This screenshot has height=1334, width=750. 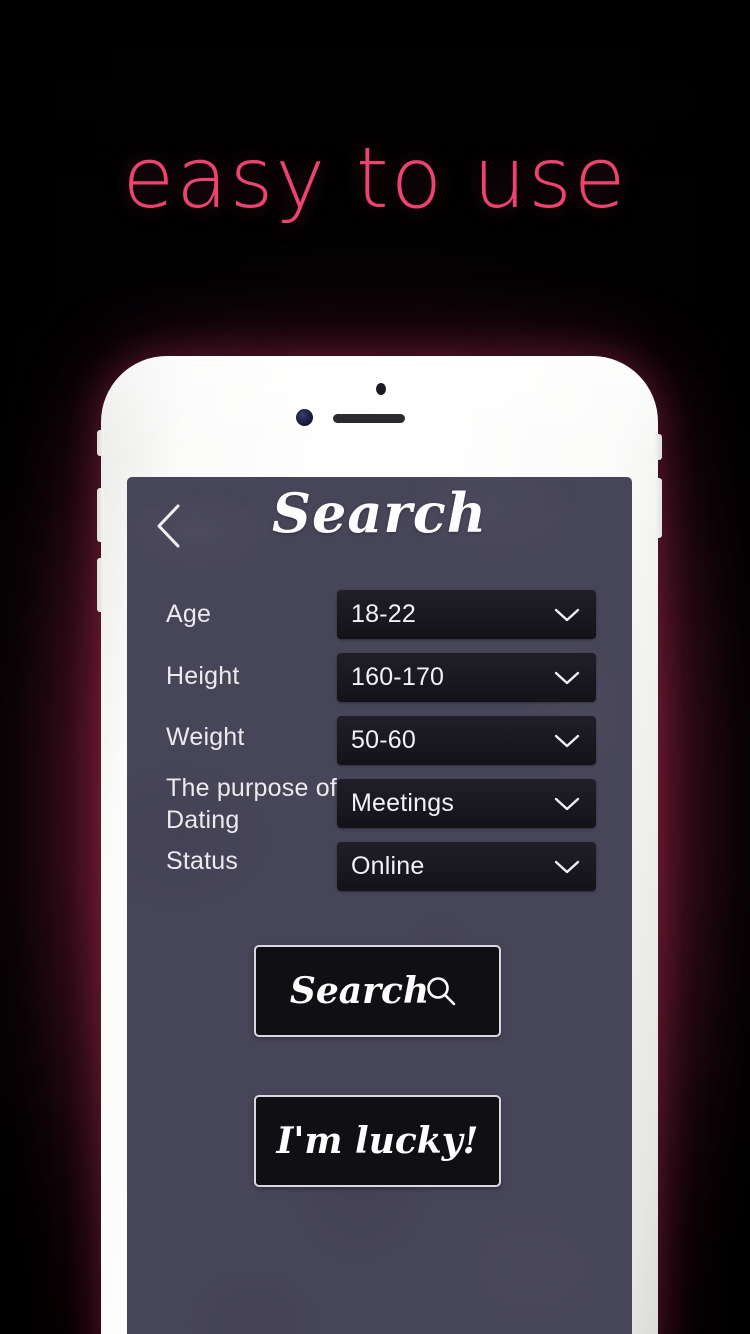 I want to click on dropdown-value-weight: 50-60, so click(x=383, y=740).